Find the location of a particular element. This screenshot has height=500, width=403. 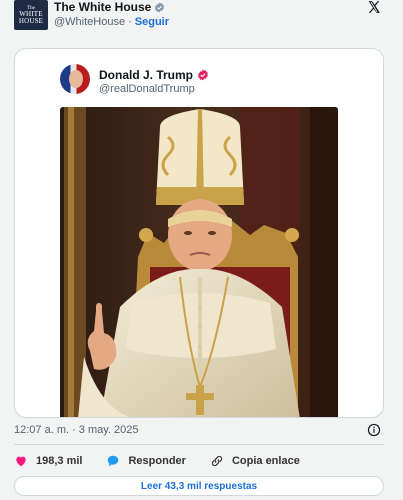

read-replies-button: Leer 43,3 mil respuestas is located at coordinates (199, 486).